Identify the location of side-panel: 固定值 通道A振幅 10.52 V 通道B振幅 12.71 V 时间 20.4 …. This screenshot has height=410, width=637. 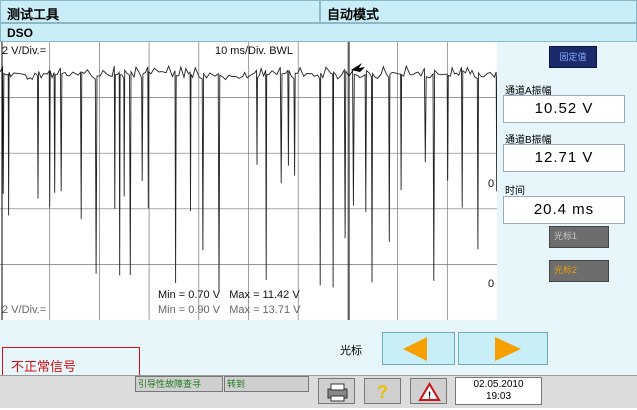
(567, 181).